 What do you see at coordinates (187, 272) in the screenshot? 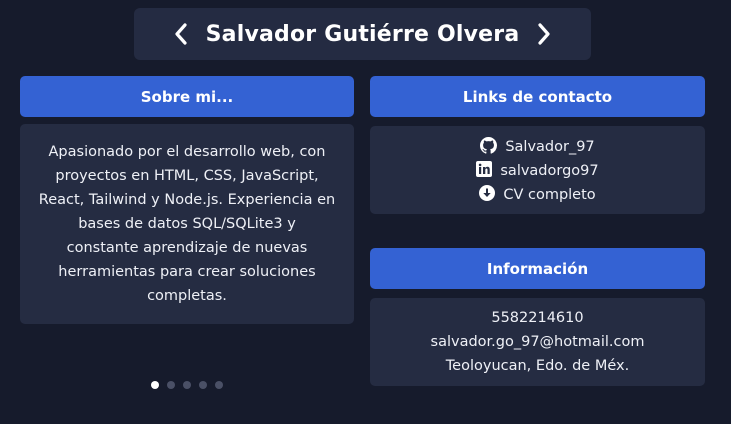
I see `about-line: herramientas para crear soluciones` at bounding box center [187, 272].